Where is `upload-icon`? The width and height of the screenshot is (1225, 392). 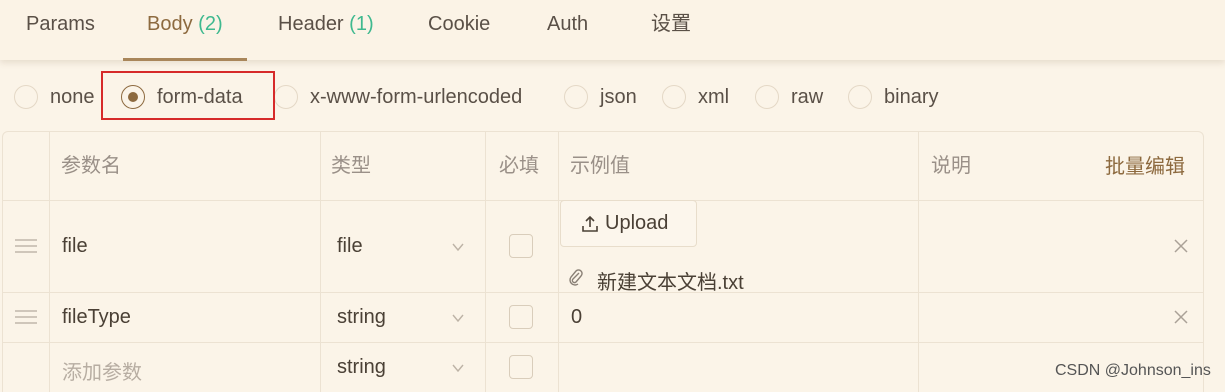
upload-icon is located at coordinates (590, 223).